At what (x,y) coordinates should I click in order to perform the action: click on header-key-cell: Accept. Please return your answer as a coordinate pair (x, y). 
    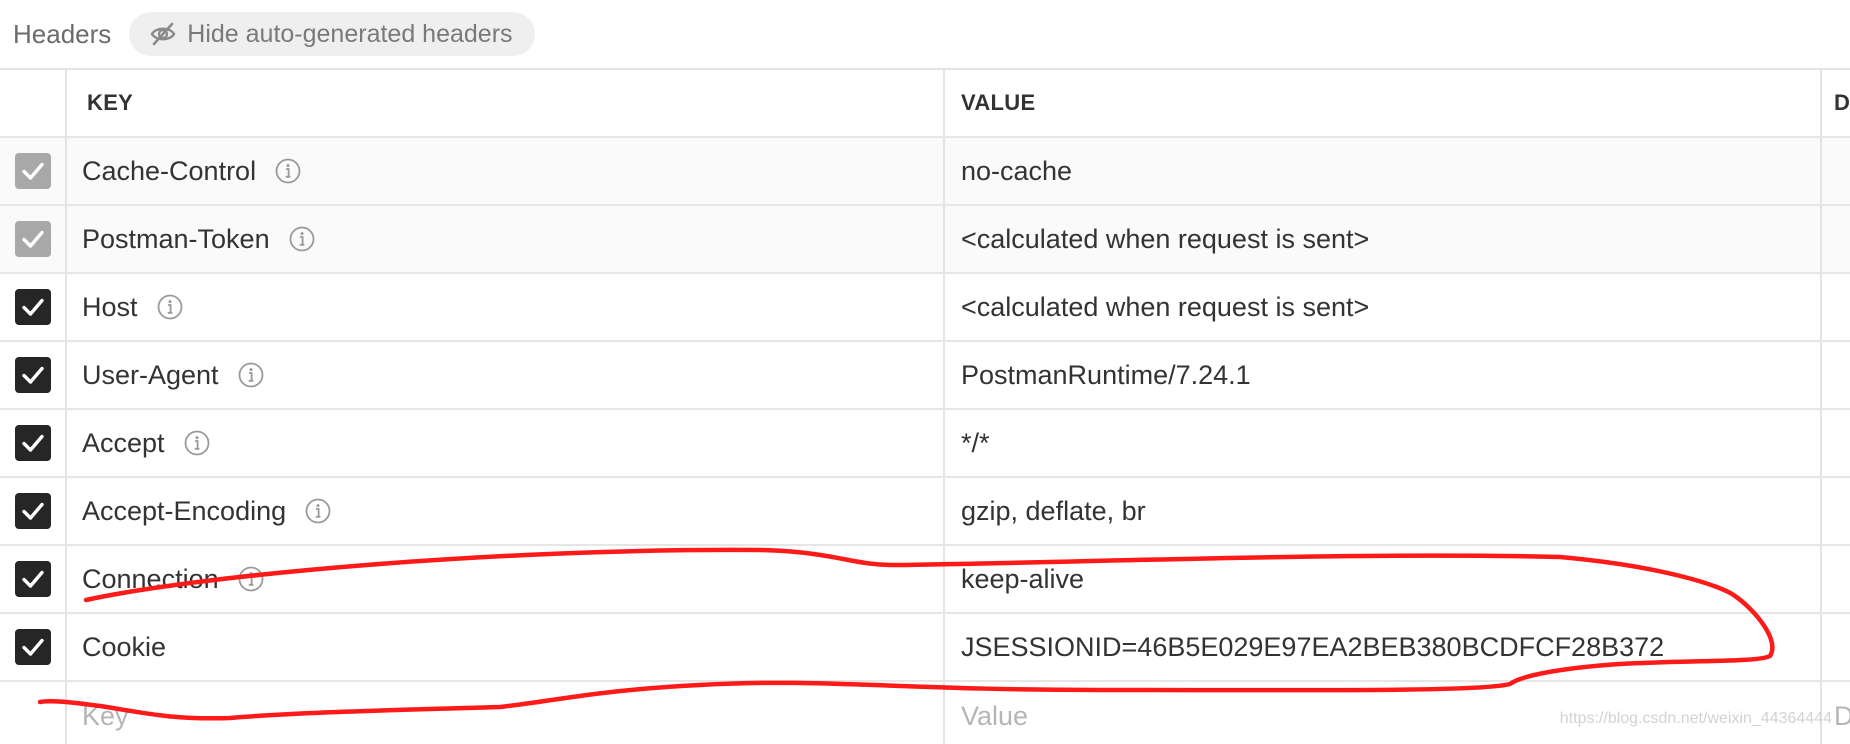
    Looking at the image, I should click on (506, 443).